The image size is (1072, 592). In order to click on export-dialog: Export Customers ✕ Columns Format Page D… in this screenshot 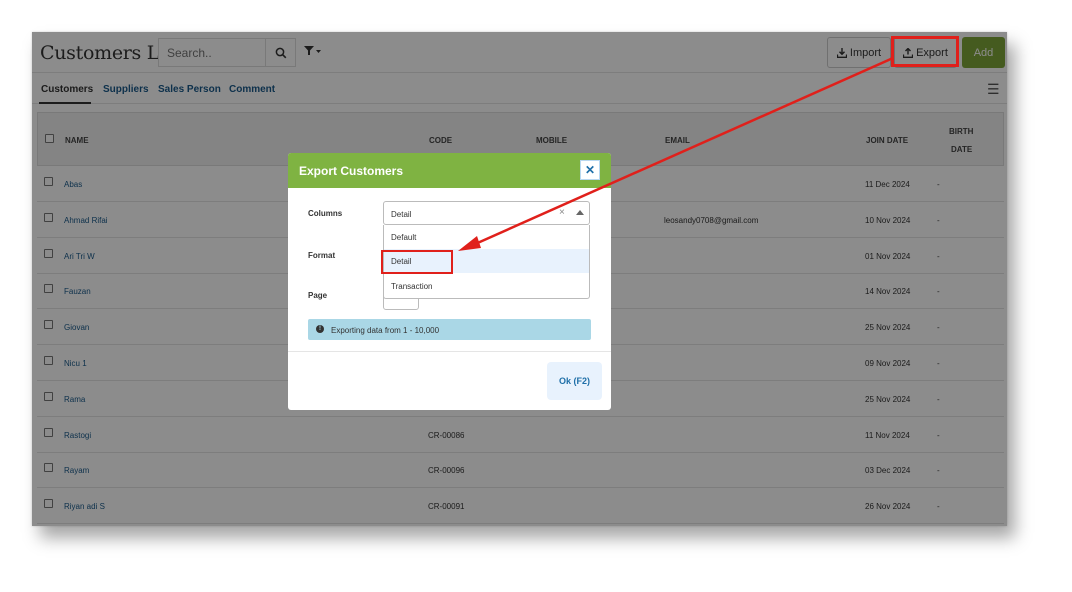, I will do `click(449, 281)`.